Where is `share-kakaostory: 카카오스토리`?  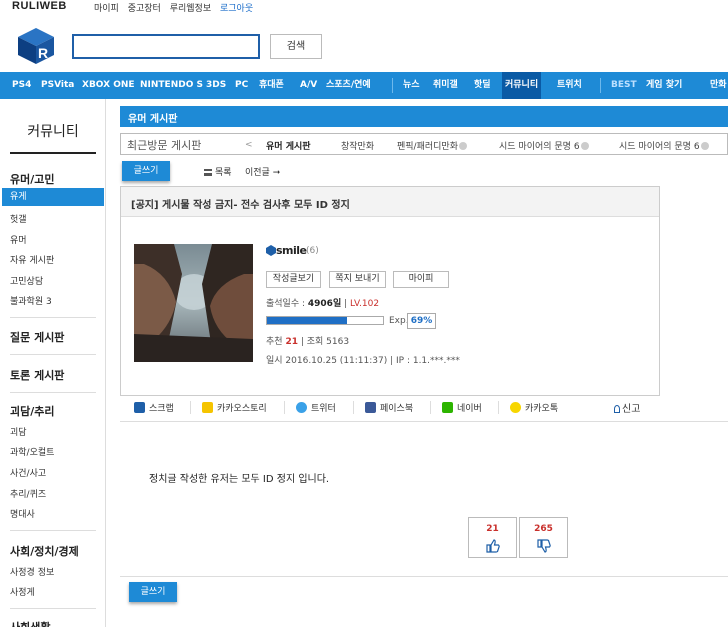 share-kakaostory: 카카오스토리 is located at coordinates (234, 407).